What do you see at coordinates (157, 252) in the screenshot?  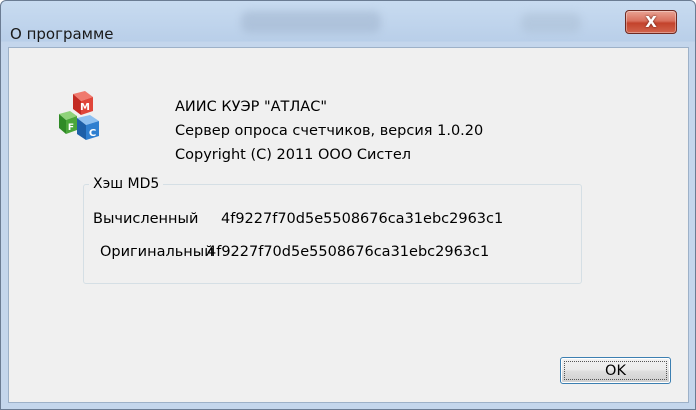 I see `original-hash-label: Оригинальный` at bounding box center [157, 252].